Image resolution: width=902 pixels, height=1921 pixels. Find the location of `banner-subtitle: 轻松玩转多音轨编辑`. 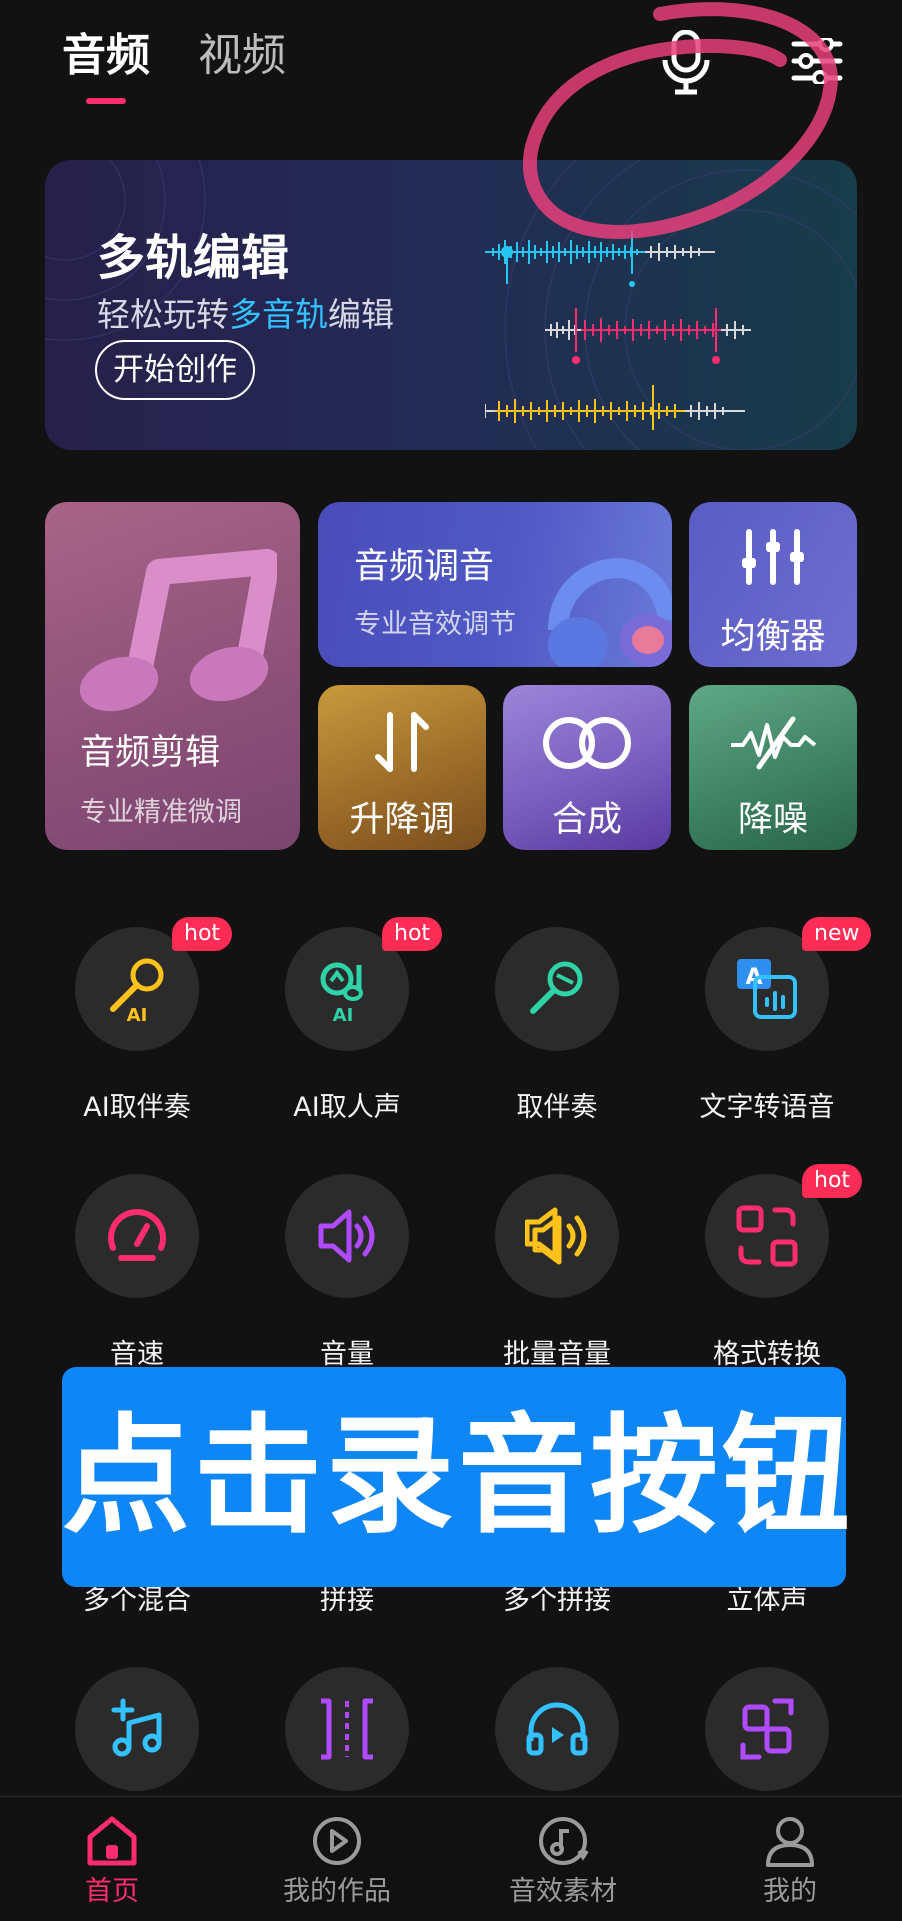

banner-subtitle: 轻松玩转多音轨编辑 is located at coordinates (245, 314).